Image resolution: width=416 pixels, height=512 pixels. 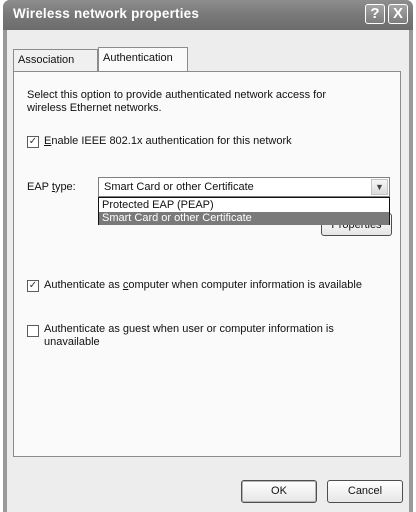 I want to click on eap-type-selected: Smart Card or other Certificate, so click(x=179, y=187).